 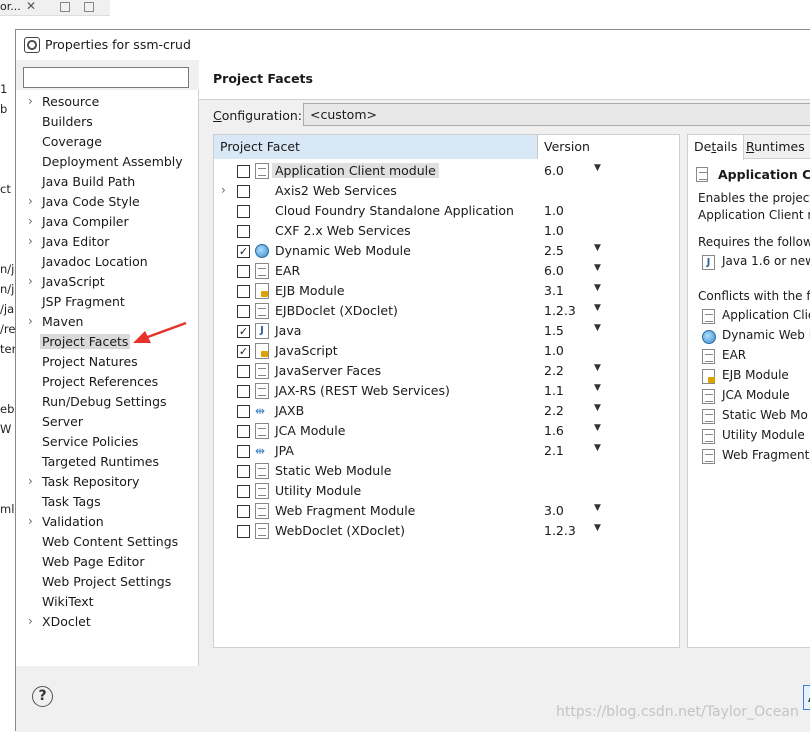 I want to click on tree-item: › Resource, so click(x=107, y=102).